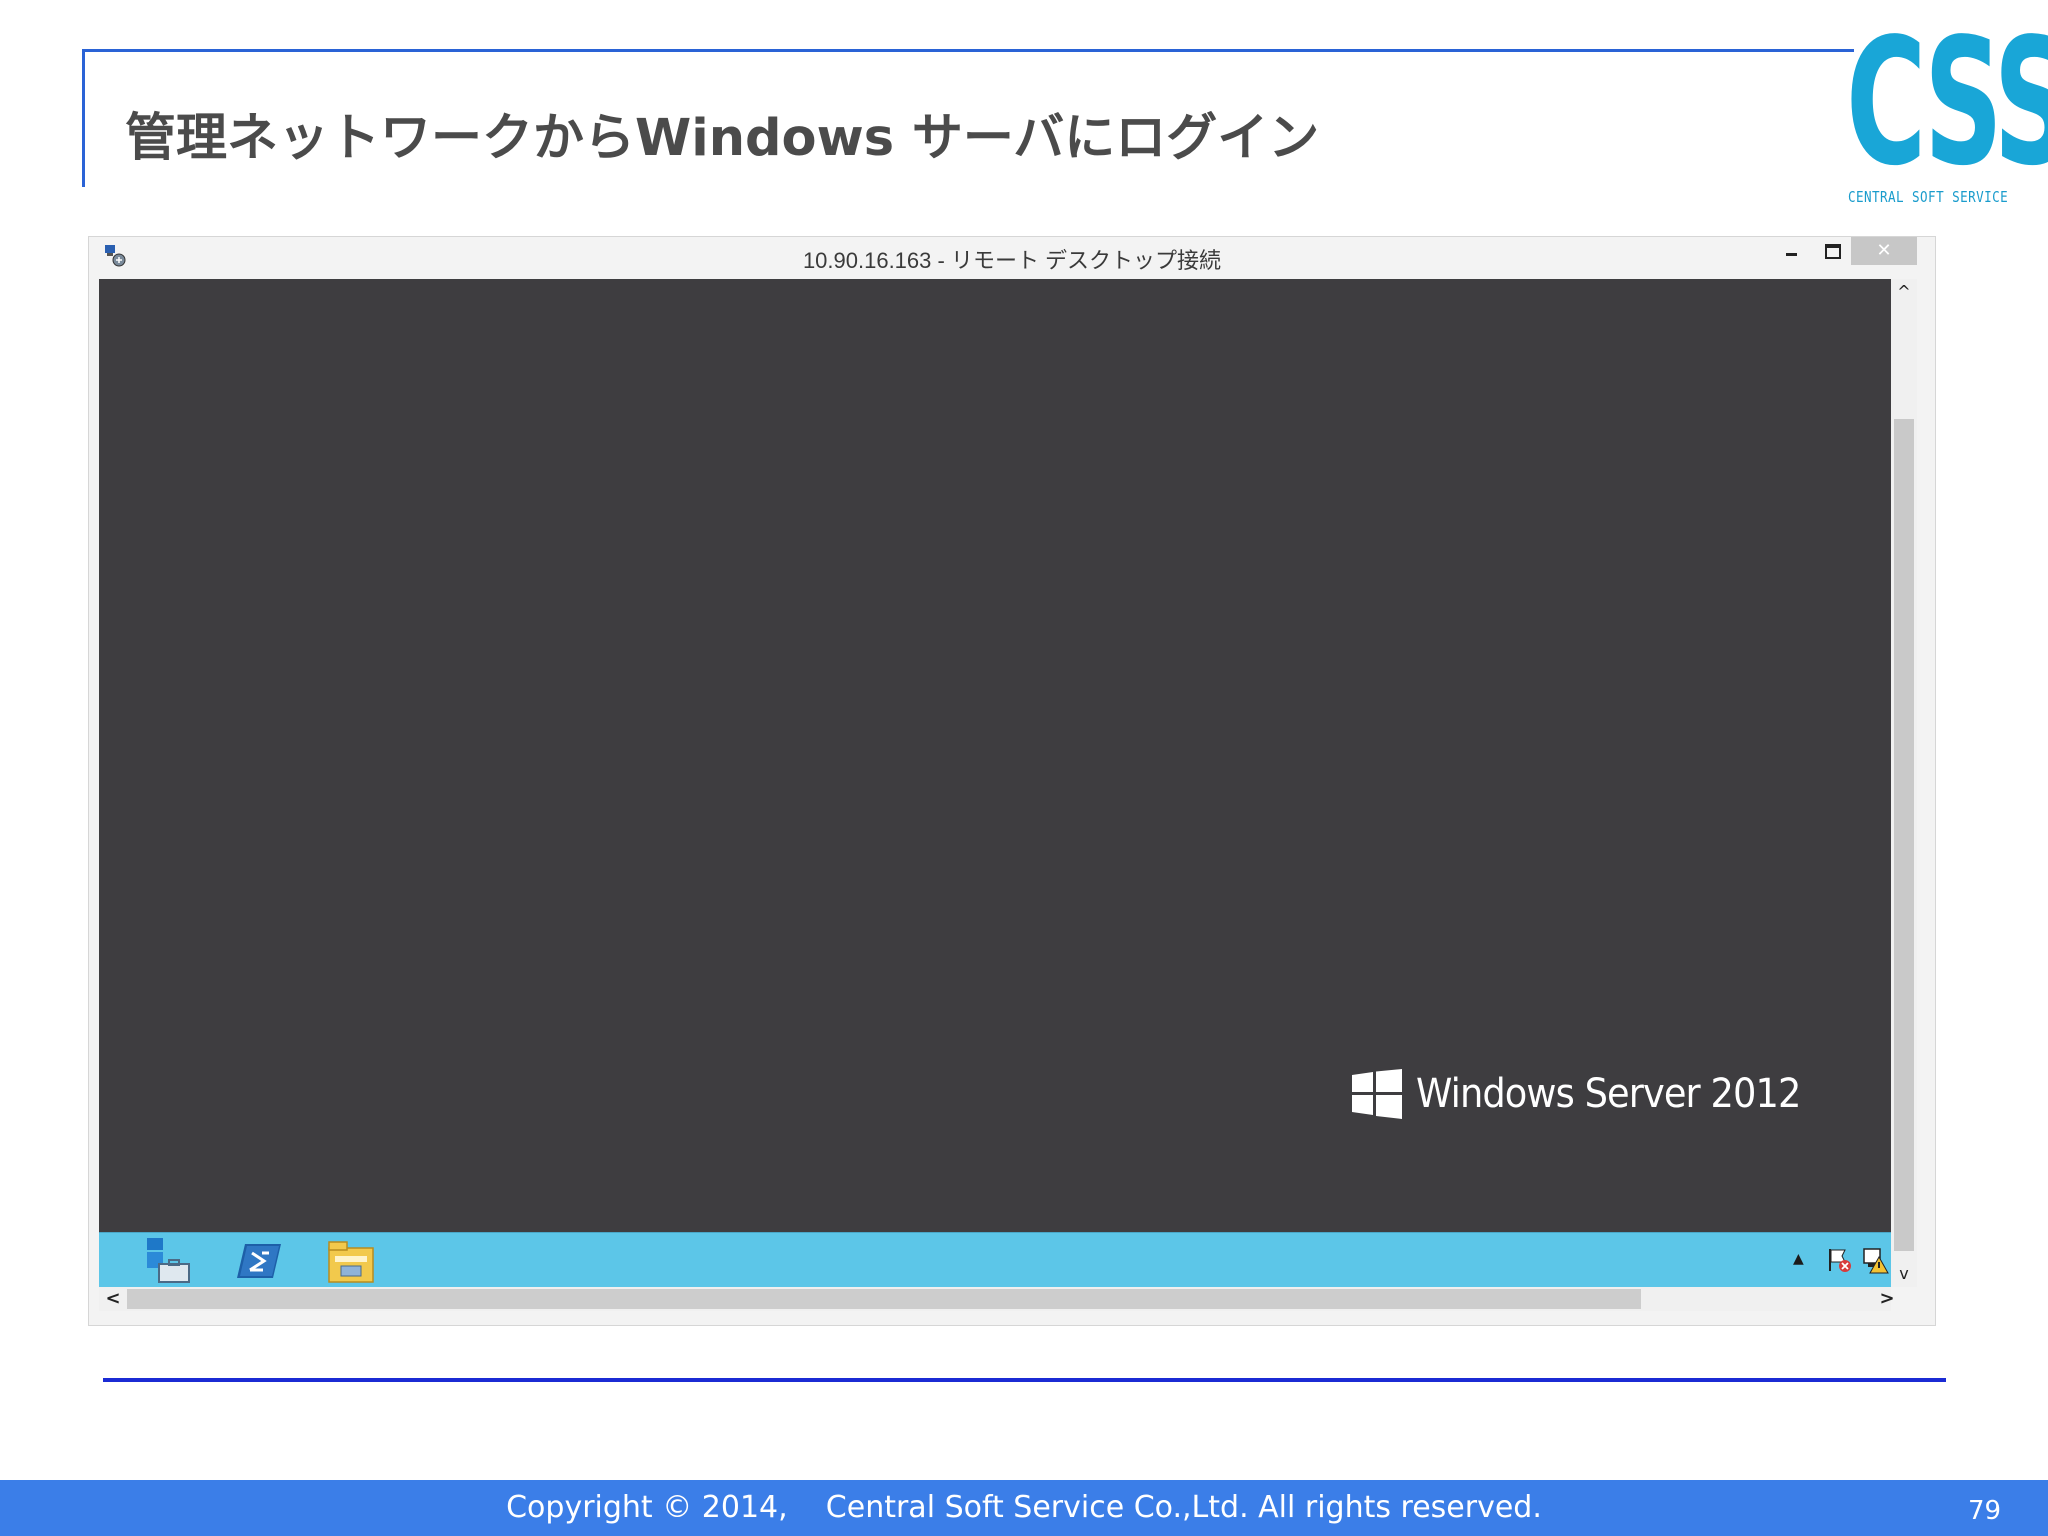  Describe the element at coordinates (1928, 197) in the screenshot. I see `logo-tagline: CENTRAL SOFT SERVICE` at that location.